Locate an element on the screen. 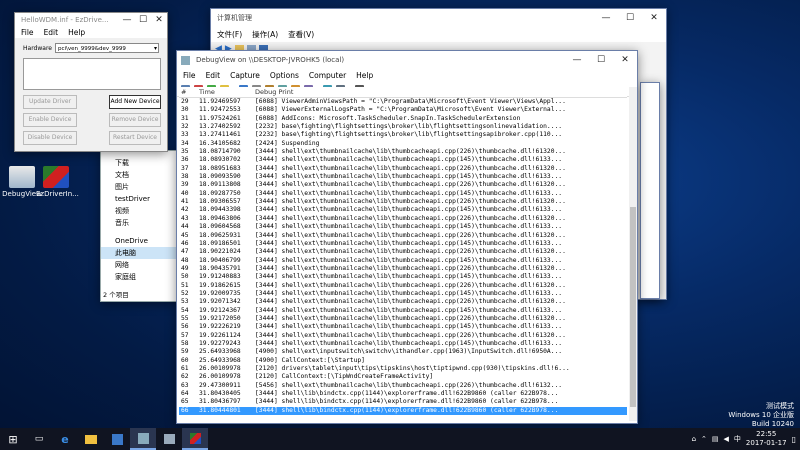 Image resolution: width=800 pixels, height=450 pixels. vertical-scrollbar is located at coordinates (633, 254).